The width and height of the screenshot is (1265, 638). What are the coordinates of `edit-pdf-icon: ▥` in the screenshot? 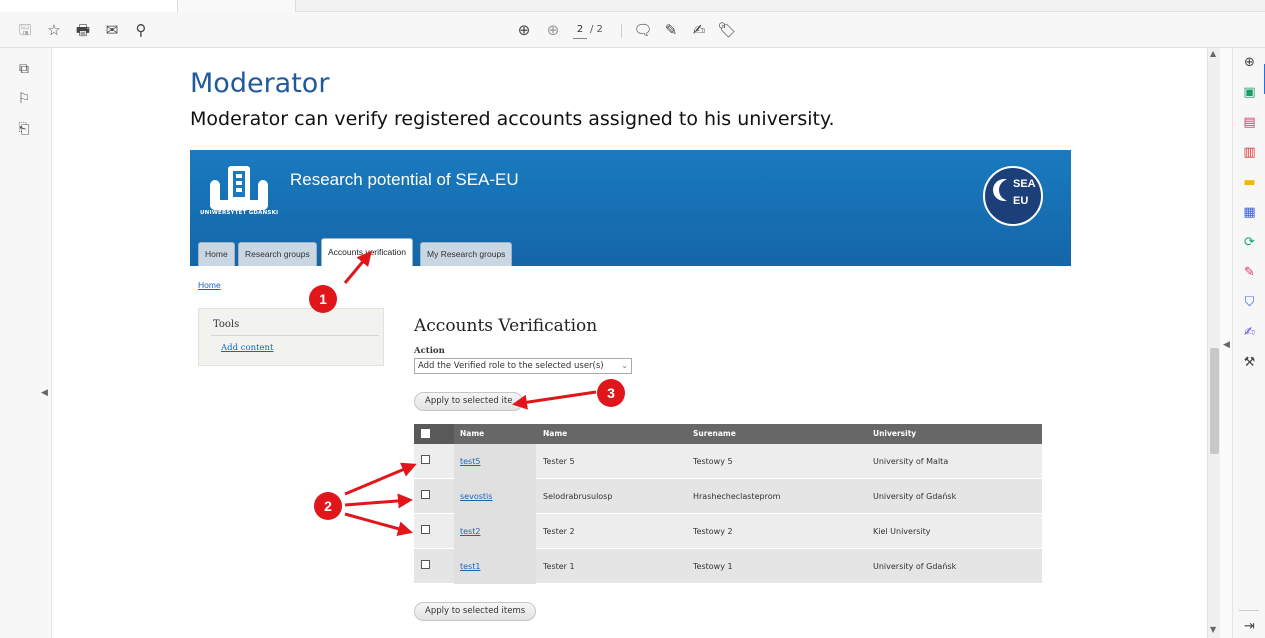 It's located at (1249, 152).